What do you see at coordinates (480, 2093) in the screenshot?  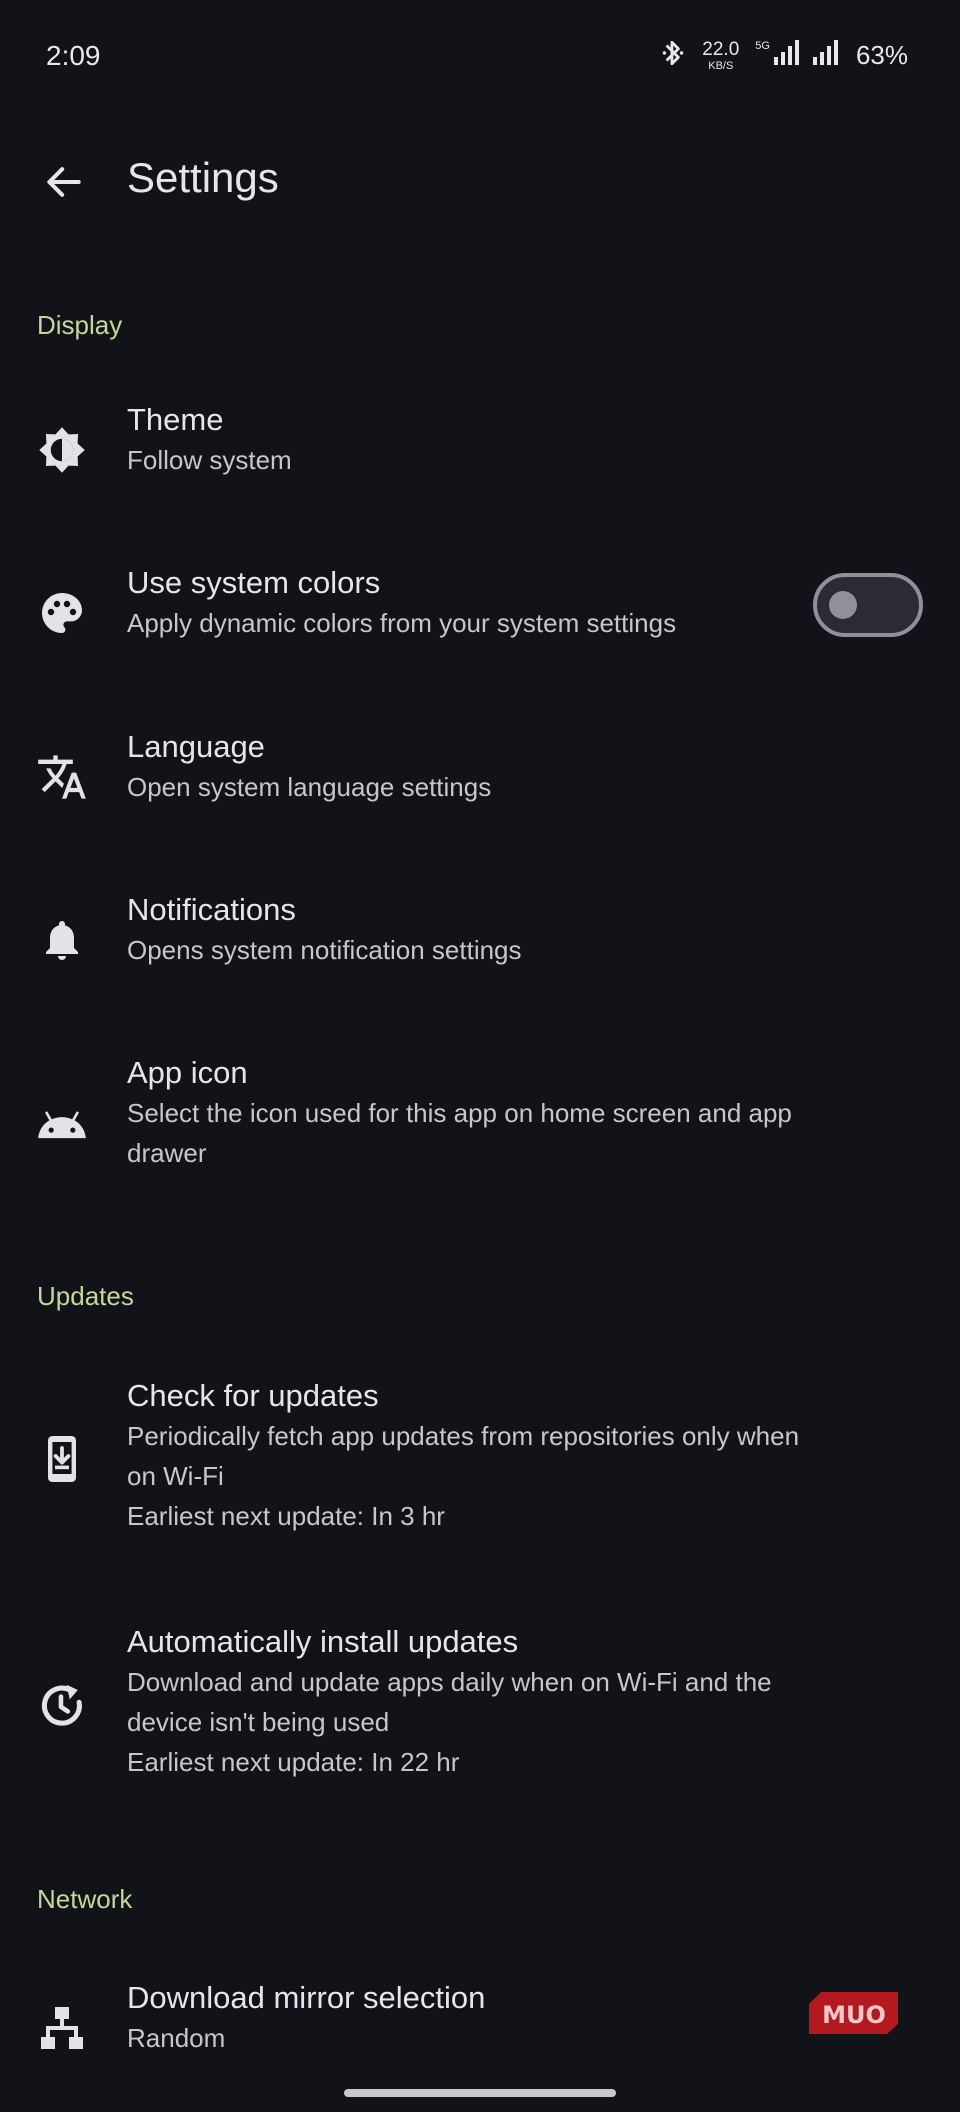 I see `home-indicator` at bounding box center [480, 2093].